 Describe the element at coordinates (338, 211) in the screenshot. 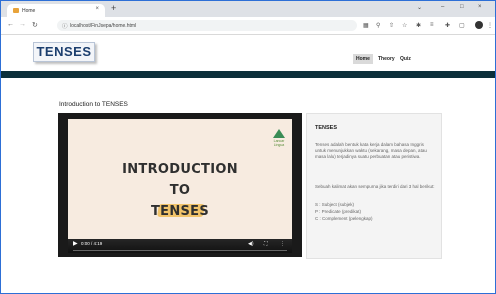

I see `panel-list-item: P : Predicate (predikat)` at that location.